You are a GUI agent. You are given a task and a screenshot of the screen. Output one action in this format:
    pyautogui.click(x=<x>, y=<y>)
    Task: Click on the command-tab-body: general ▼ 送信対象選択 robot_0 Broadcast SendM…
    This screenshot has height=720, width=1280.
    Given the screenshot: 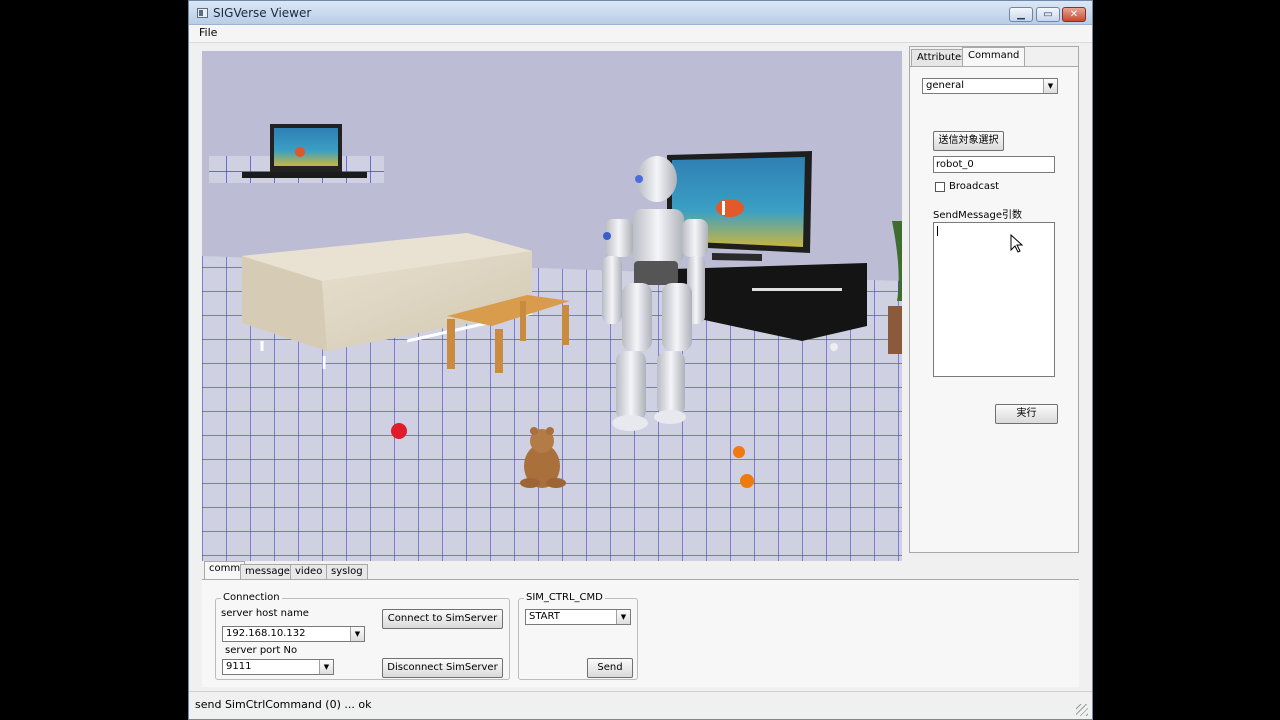 What is the action you would take?
    pyautogui.click(x=994, y=309)
    